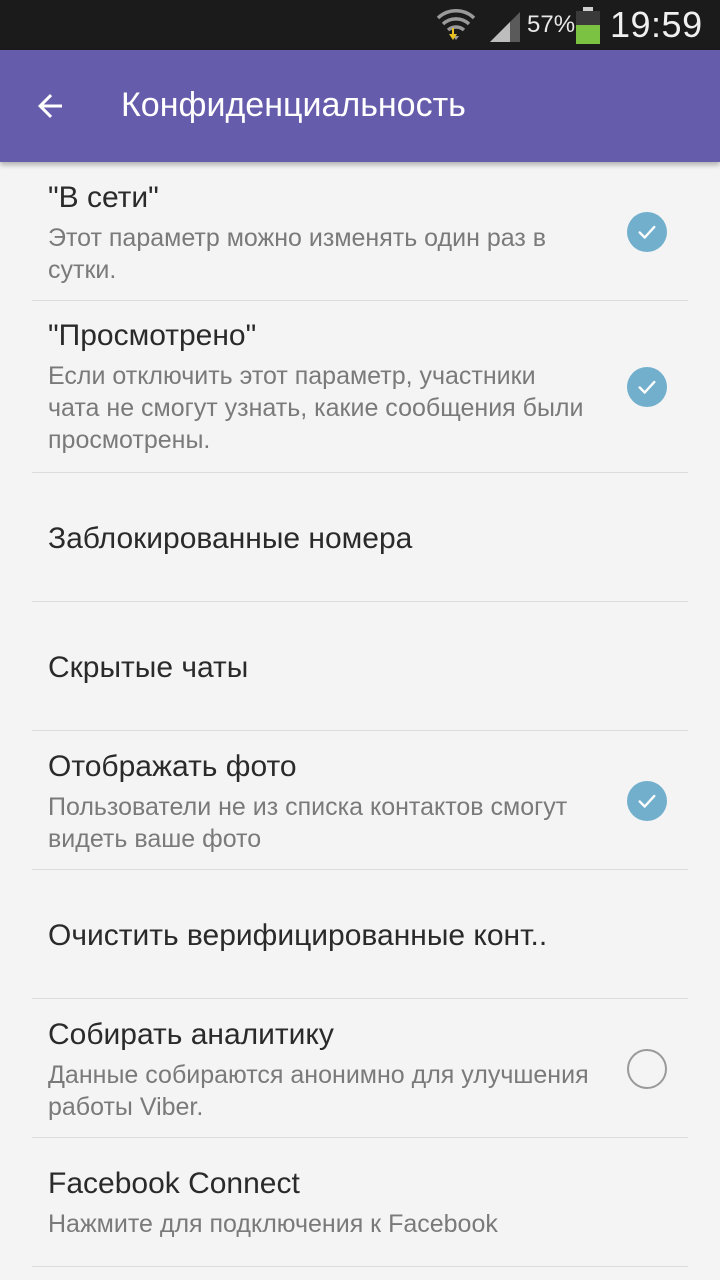 The image size is (720, 1280). What do you see at coordinates (230, 538) in the screenshot?
I see `setting-title: Заблокированные номера` at bounding box center [230, 538].